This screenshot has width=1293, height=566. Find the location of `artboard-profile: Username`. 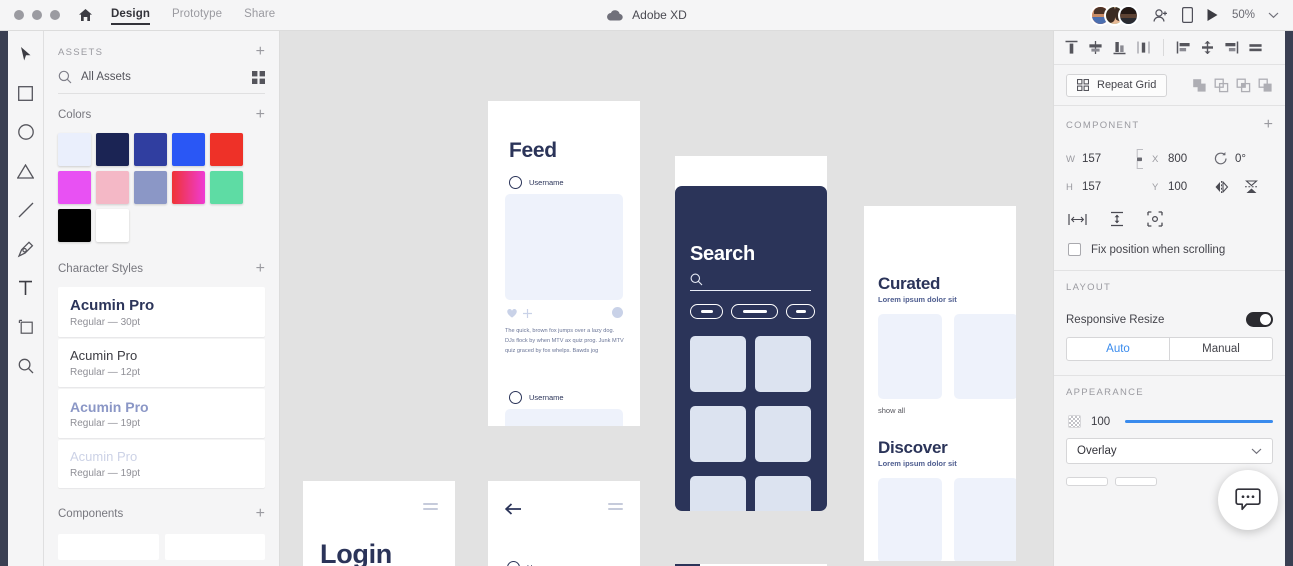

artboard-profile: Username is located at coordinates (564, 523).